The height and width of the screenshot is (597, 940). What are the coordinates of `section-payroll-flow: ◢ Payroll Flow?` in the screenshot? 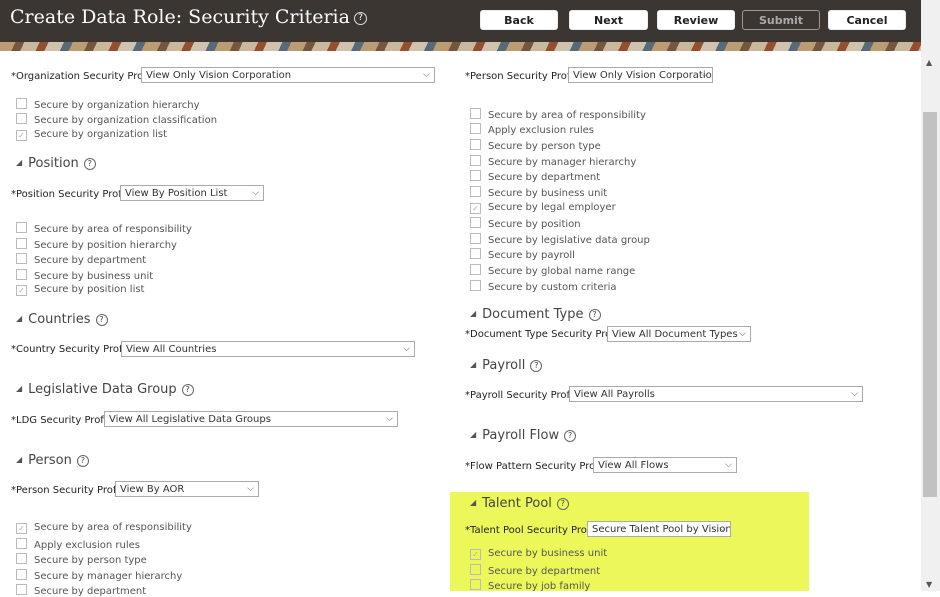 It's located at (523, 435).